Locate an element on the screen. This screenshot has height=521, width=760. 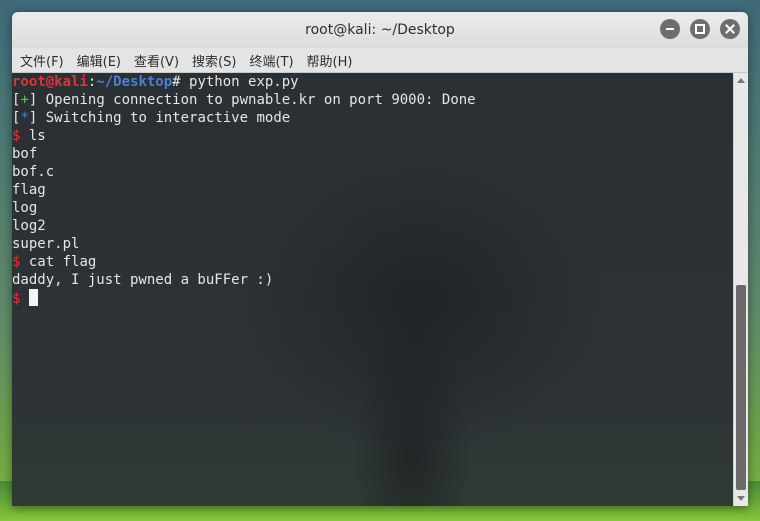
title-bar: root@kali: ~/Desktop is located at coordinates (380, 30).